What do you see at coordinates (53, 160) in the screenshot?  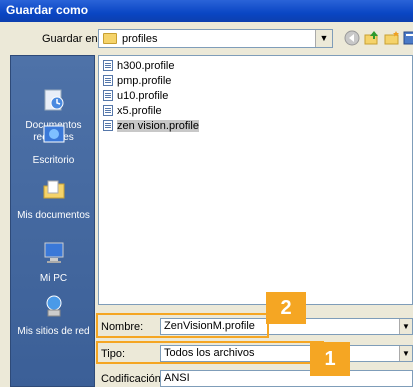 I see `place-label: Escritorio` at bounding box center [53, 160].